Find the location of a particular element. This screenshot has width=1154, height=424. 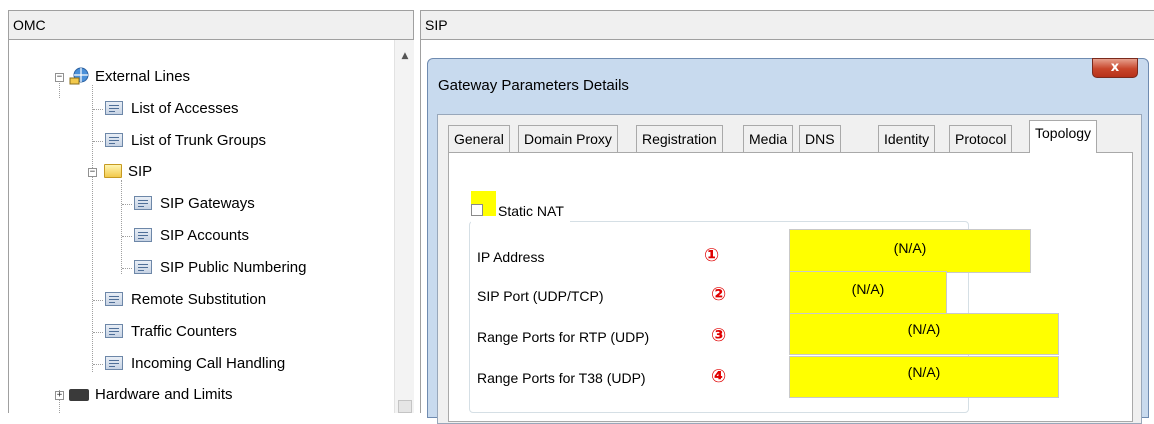

tree-item-label: SIP Public Numbering is located at coordinates (233, 267).